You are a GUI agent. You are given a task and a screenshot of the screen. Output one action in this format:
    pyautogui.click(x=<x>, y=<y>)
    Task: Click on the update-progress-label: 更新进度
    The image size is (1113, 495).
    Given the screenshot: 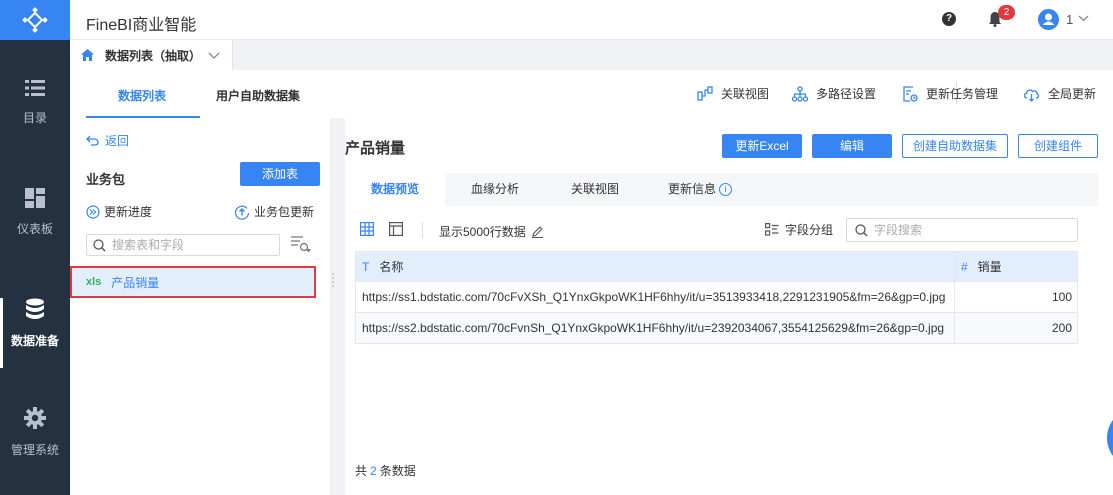 What is the action you would take?
    pyautogui.click(x=128, y=212)
    